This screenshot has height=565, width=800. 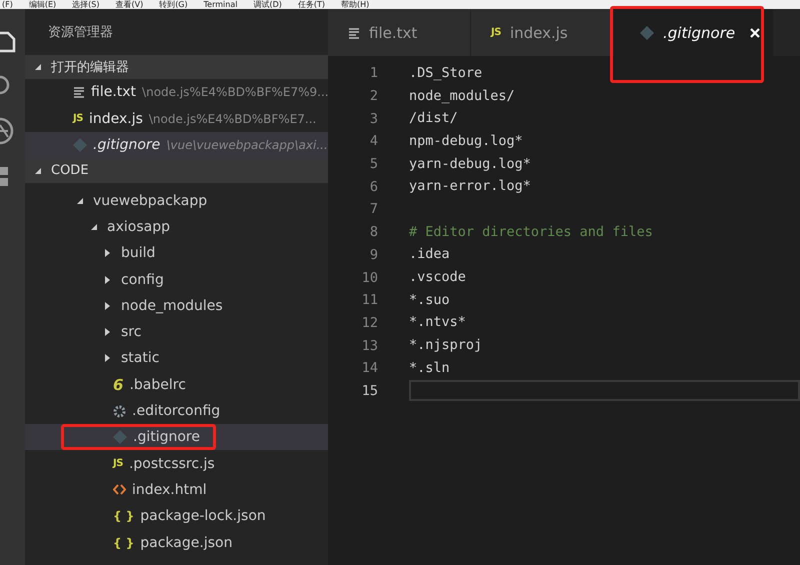 What do you see at coordinates (129, 4) in the screenshot?
I see `menu-item: 查看(V)` at bounding box center [129, 4].